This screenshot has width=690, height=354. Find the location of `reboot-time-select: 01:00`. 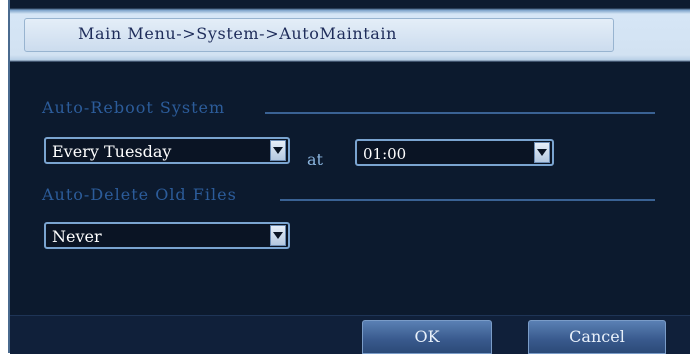

reboot-time-select: 01:00 is located at coordinates (454, 152).